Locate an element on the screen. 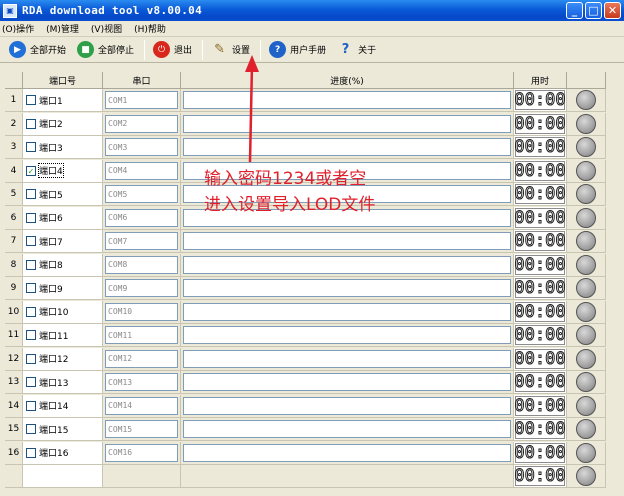  header-port: 端口号 is located at coordinates (63, 80).